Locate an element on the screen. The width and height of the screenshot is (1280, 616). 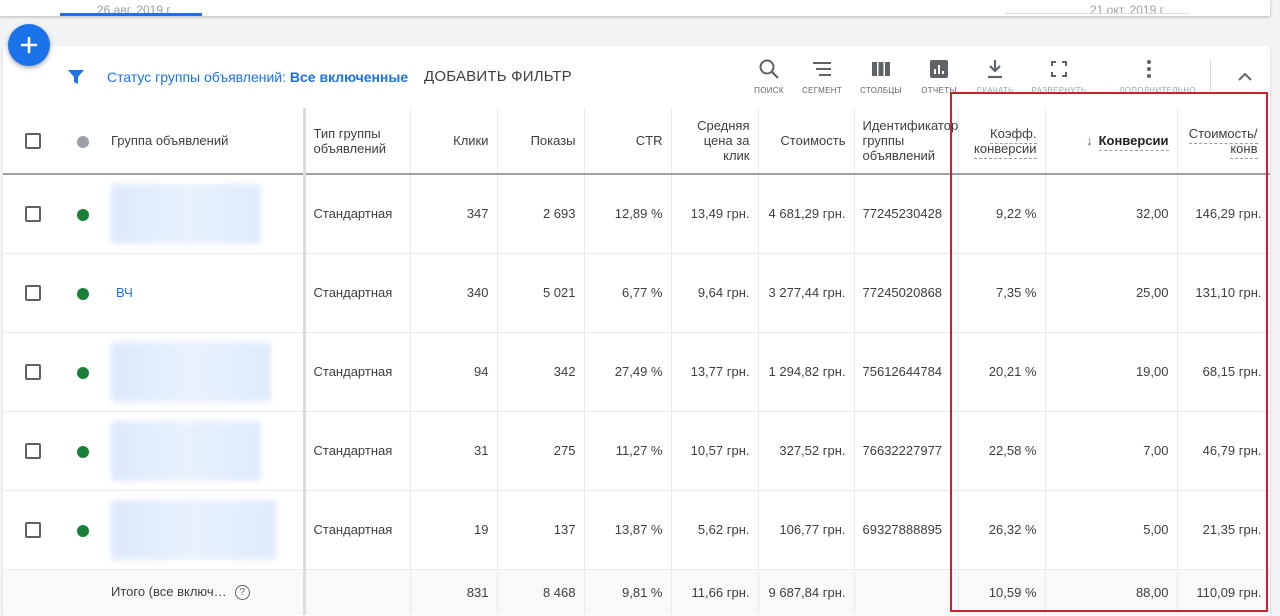
toolbar-divider is located at coordinates (1210, 77).